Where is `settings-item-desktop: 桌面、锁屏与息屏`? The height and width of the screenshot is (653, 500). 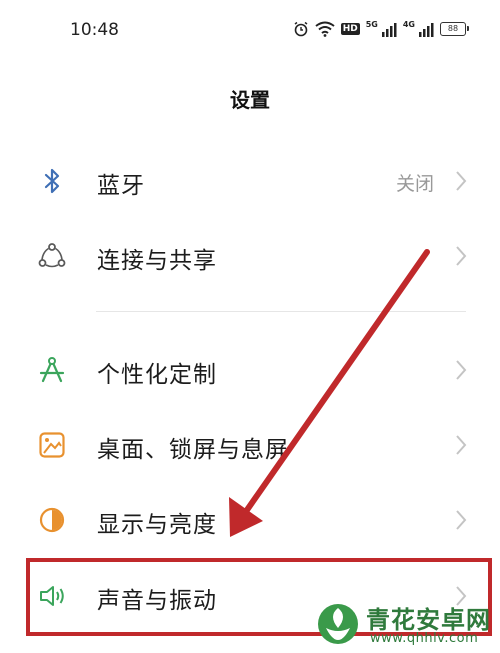 settings-item-desktop: 桌面、锁屏与息屏 is located at coordinates (250, 445).